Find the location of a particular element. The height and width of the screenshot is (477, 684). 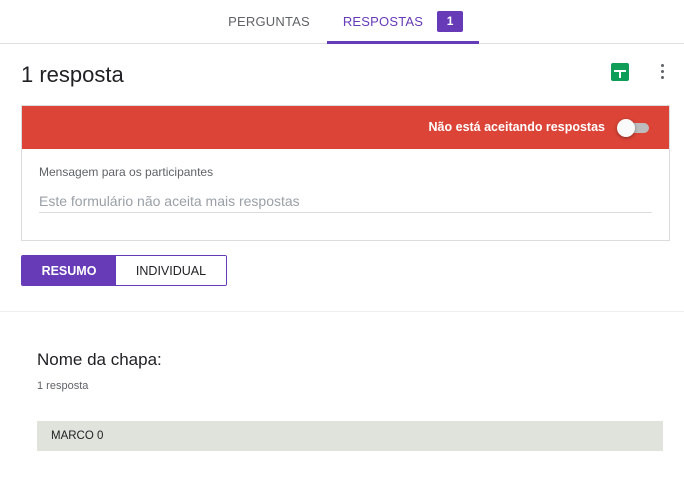

summary-button: RESUMO is located at coordinates (69, 270).